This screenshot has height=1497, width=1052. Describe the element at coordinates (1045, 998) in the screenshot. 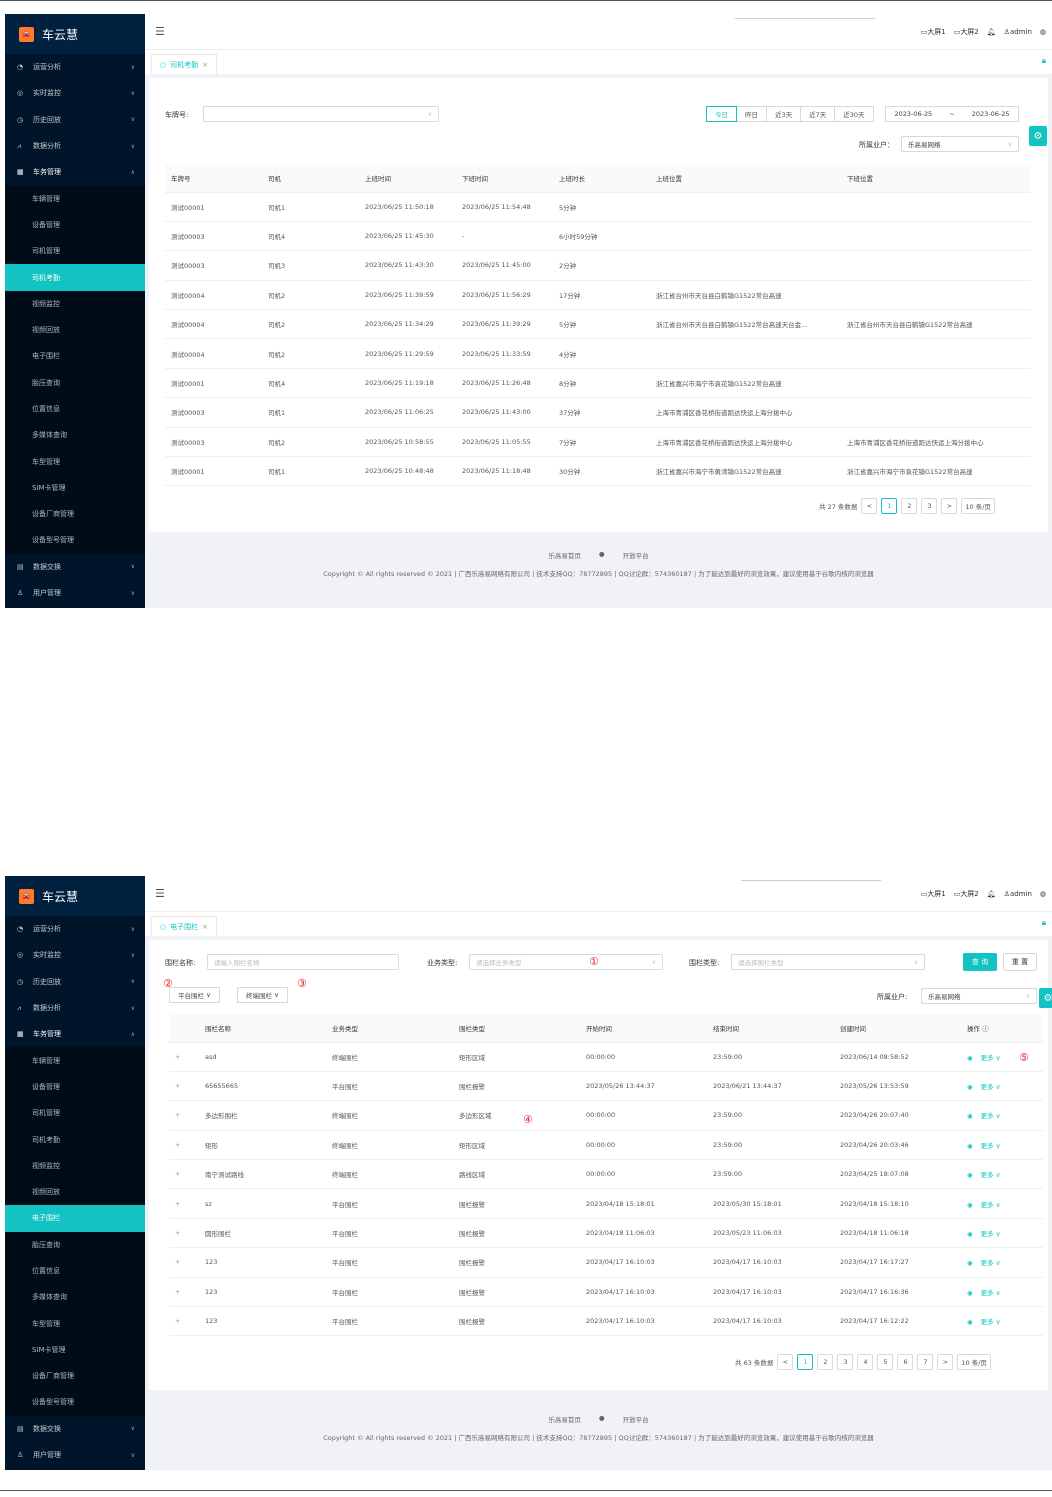

I see `gear-icon: ⚙` at that location.